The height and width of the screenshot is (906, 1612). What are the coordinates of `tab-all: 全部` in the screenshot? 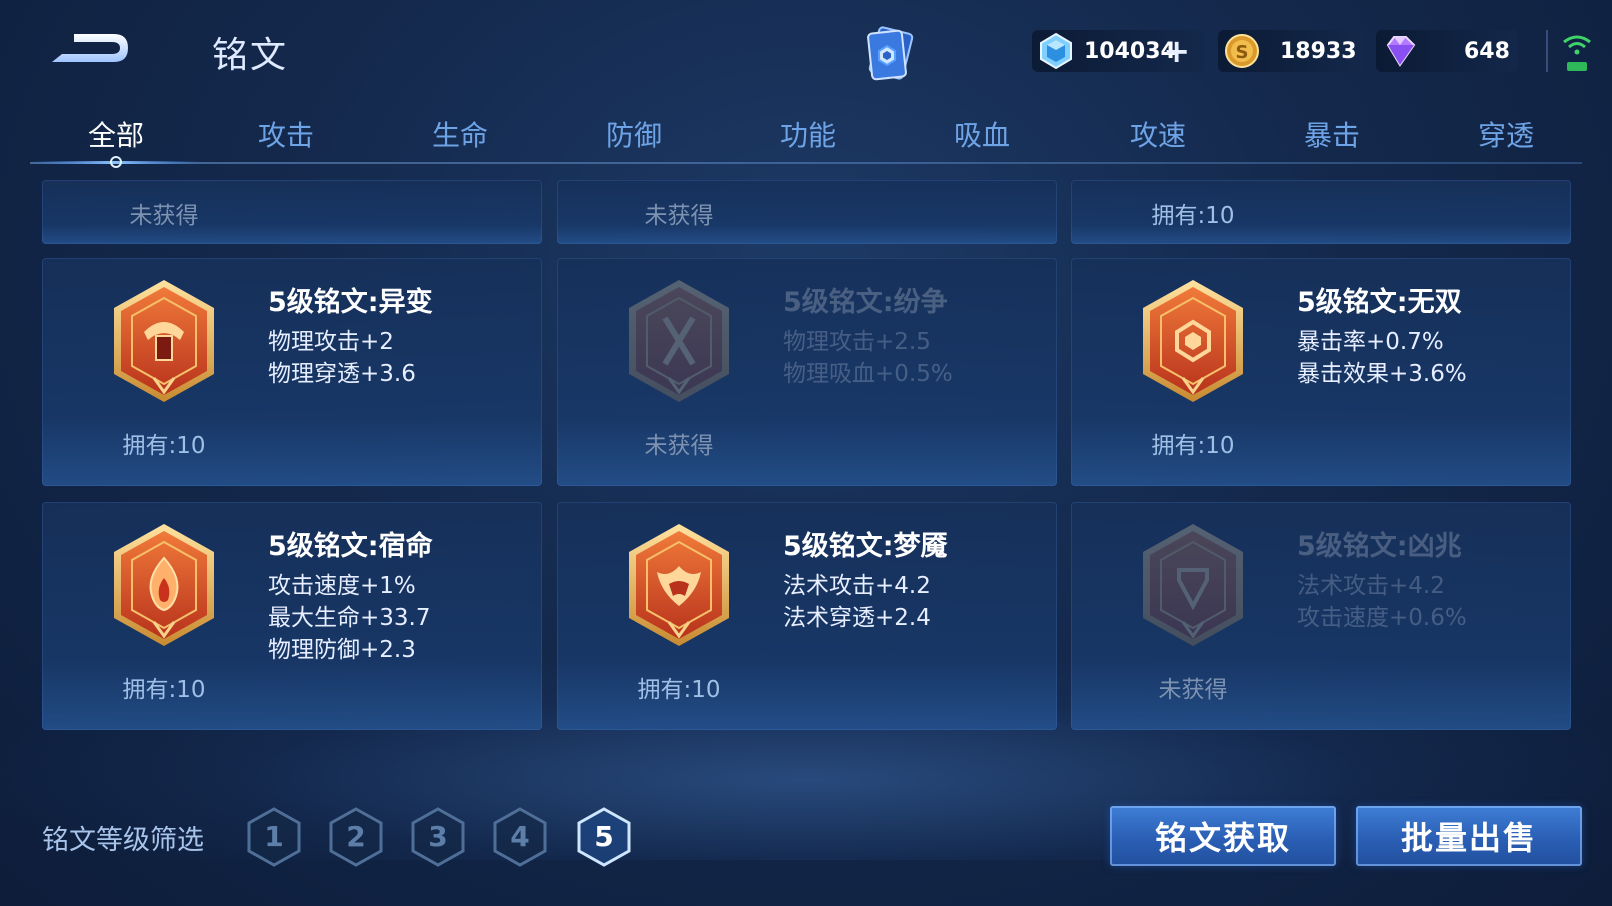 It's located at (116, 134).